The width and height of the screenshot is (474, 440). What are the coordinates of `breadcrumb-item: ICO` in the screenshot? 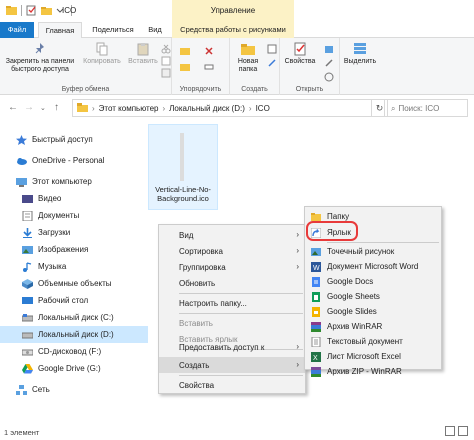 It's located at (263, 108).